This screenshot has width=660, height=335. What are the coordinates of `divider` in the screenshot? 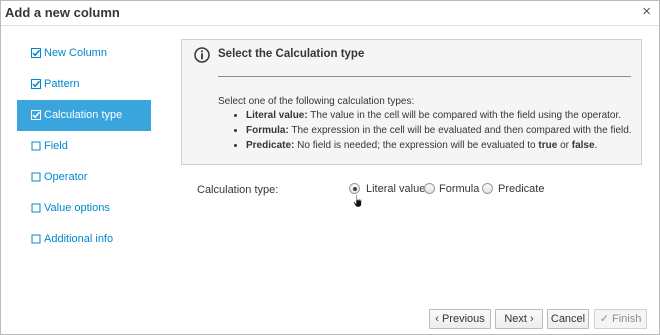 It's located at (424, 76).